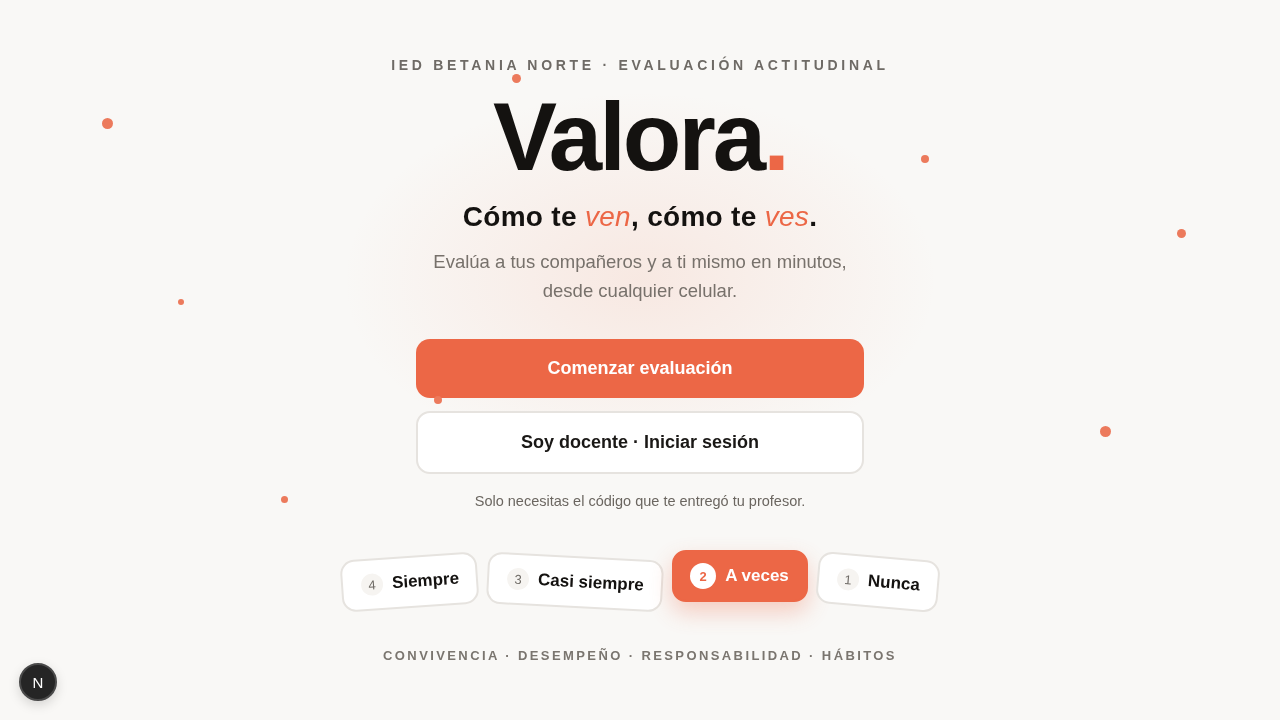  What do you see at coordinates (640, 276) in the screenshot?
I see `description-text: Evalúa a tus compañeros y a ti mismo en minutos, desde cualquier celular.` at bounding box center [640, 276].